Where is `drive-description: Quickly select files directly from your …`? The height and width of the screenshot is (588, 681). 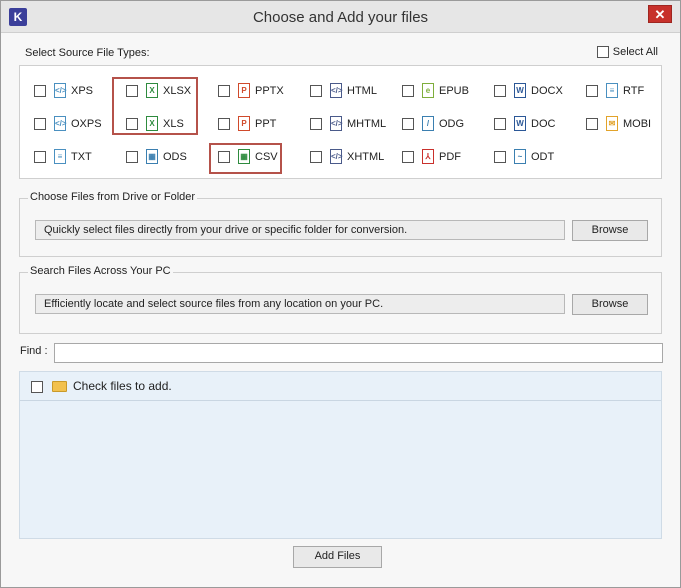
drive-description: Quickly select files directly from your … is located at coordinates (300, 230).